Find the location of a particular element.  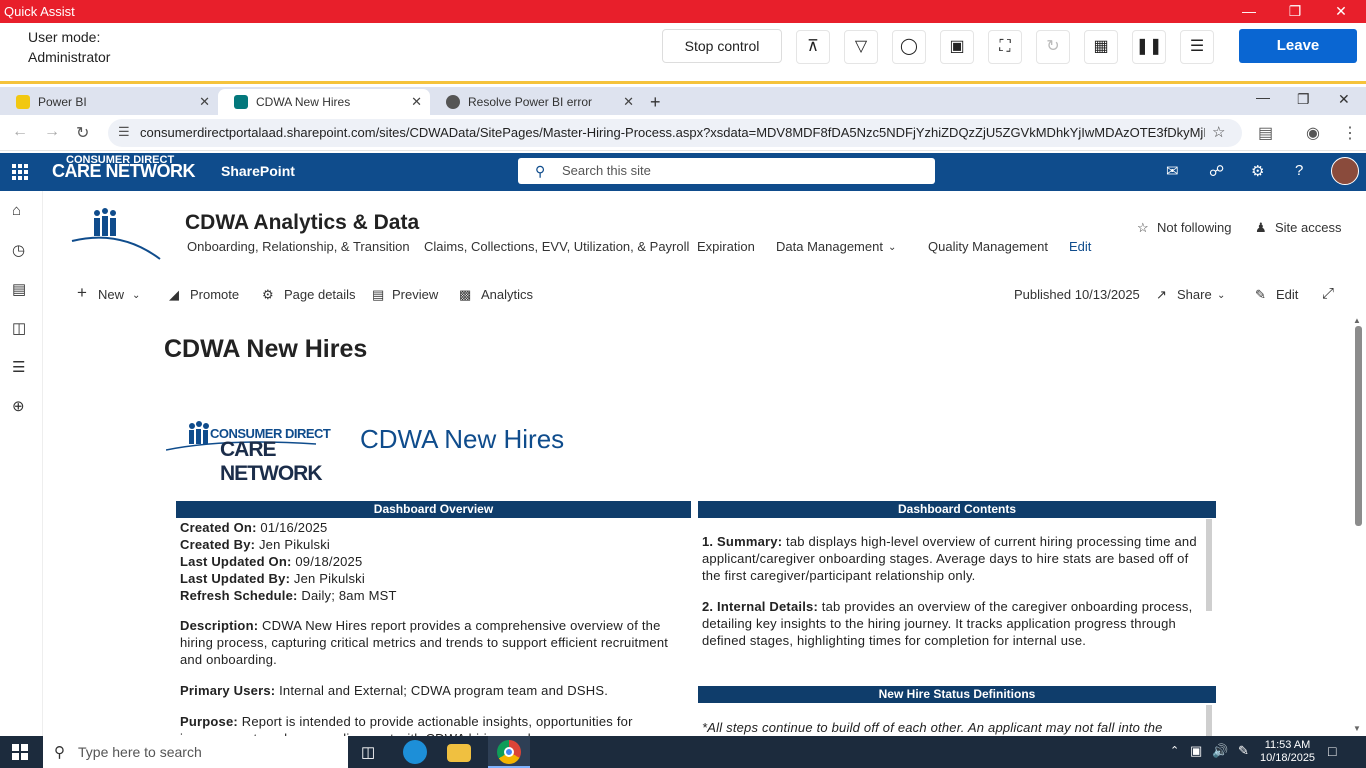

site-search-input: Search this site is located at coordinates (726, 171).